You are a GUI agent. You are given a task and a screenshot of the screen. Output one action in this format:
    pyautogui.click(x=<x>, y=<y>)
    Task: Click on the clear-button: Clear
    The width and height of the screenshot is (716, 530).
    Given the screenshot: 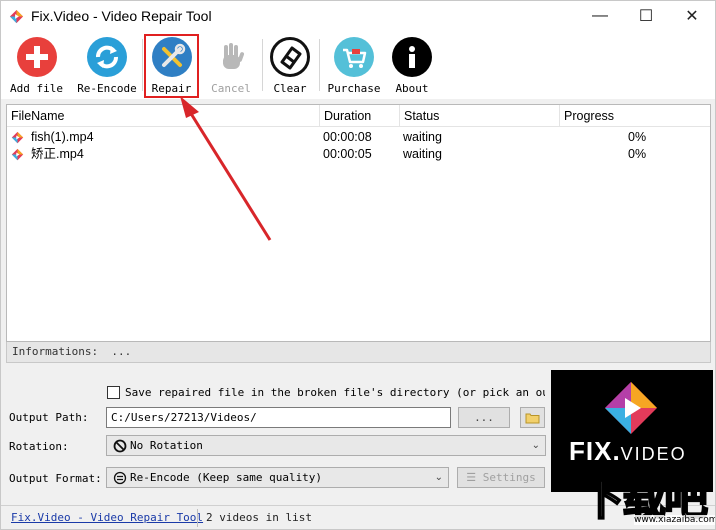 What is the action you would take?
    pyautogui.click(x=290, y=66)
    